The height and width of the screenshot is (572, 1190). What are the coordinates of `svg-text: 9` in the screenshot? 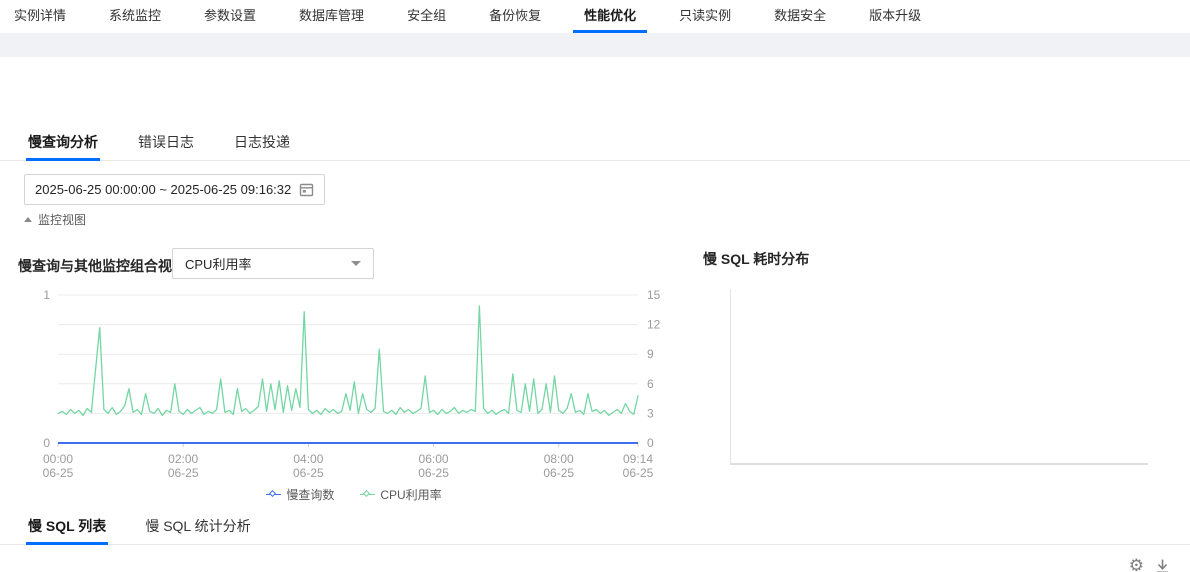 It's located at (650, 354).